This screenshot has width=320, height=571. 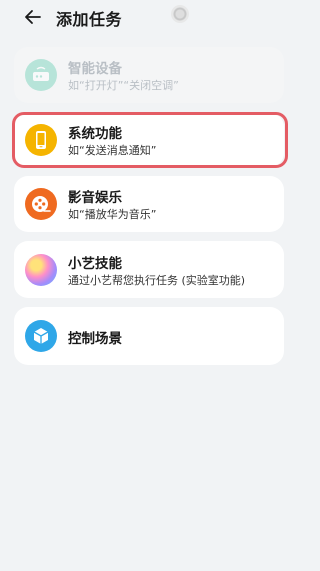 What do you see at coordinates (41, 269) in the screenshot?
I see `xiaoyi-orb-icon` at bounding box center [41, 269].